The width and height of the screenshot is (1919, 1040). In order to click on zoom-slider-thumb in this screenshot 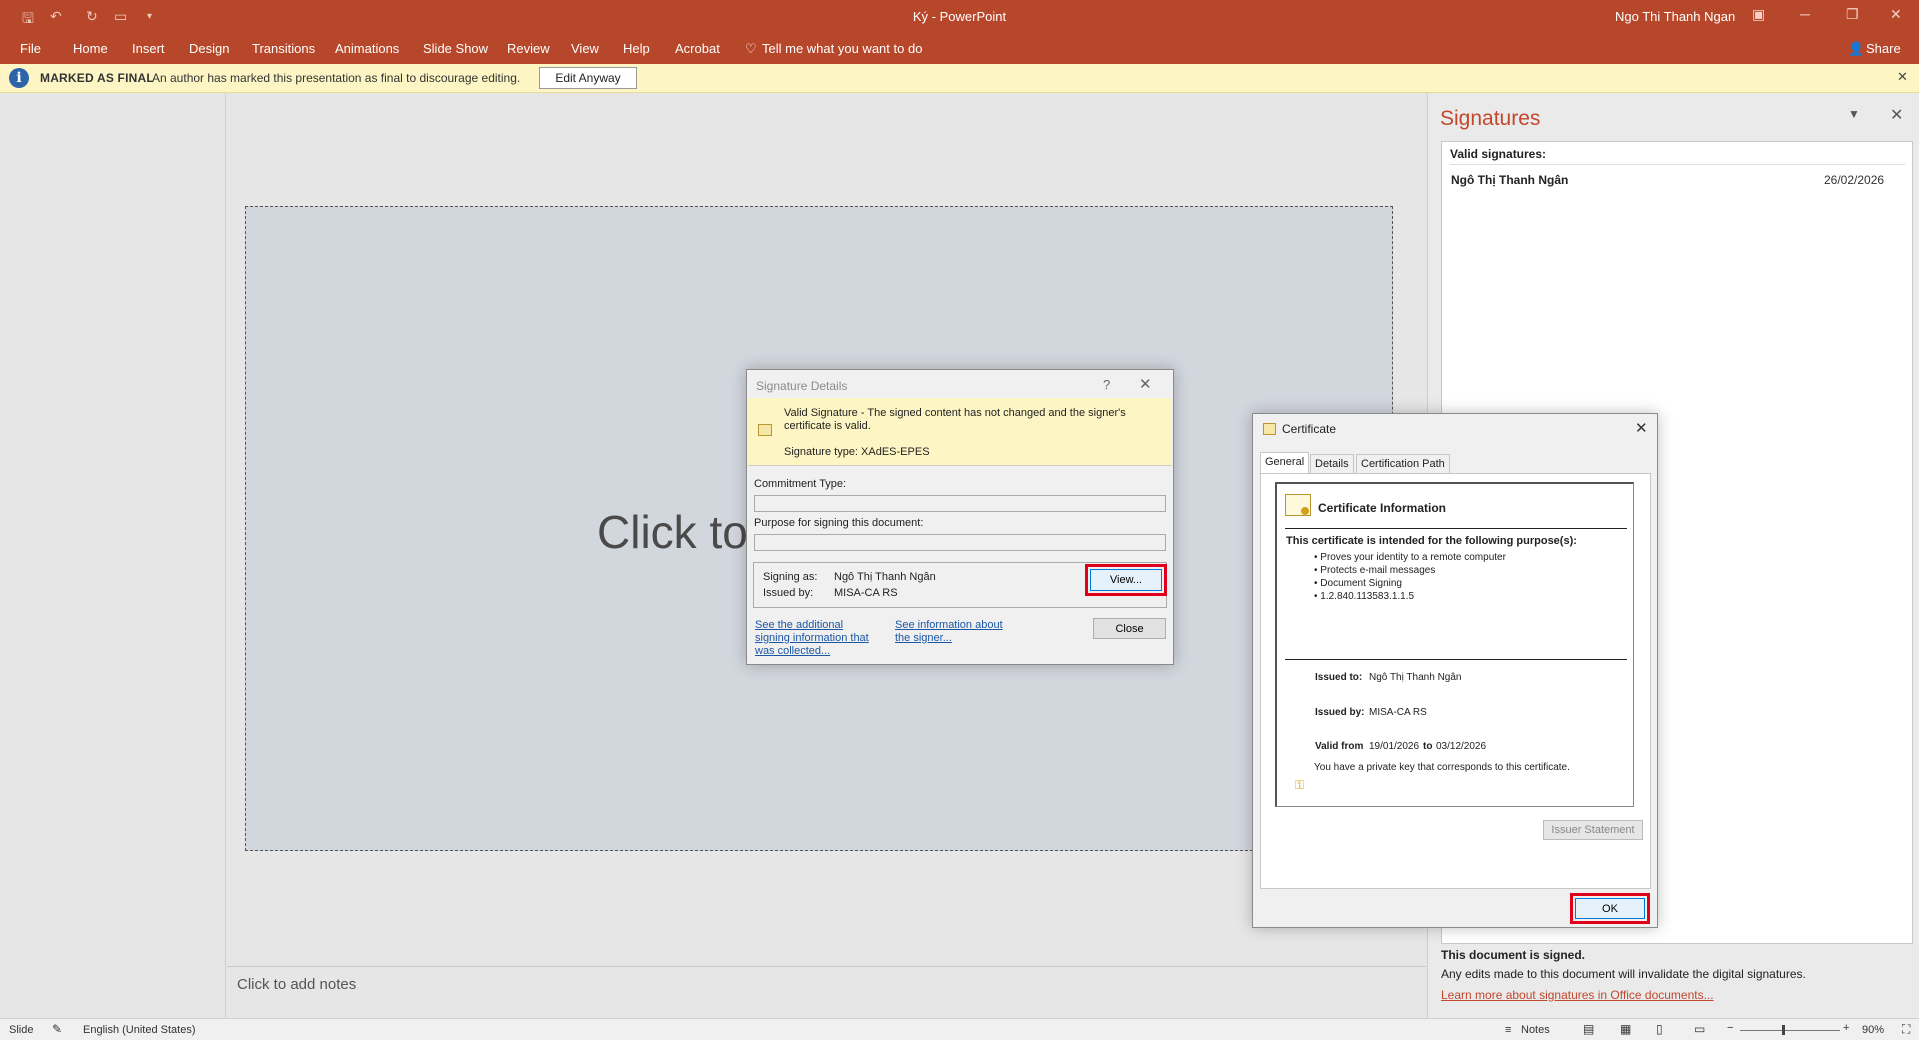, I will do `click(1783, 1030)`.